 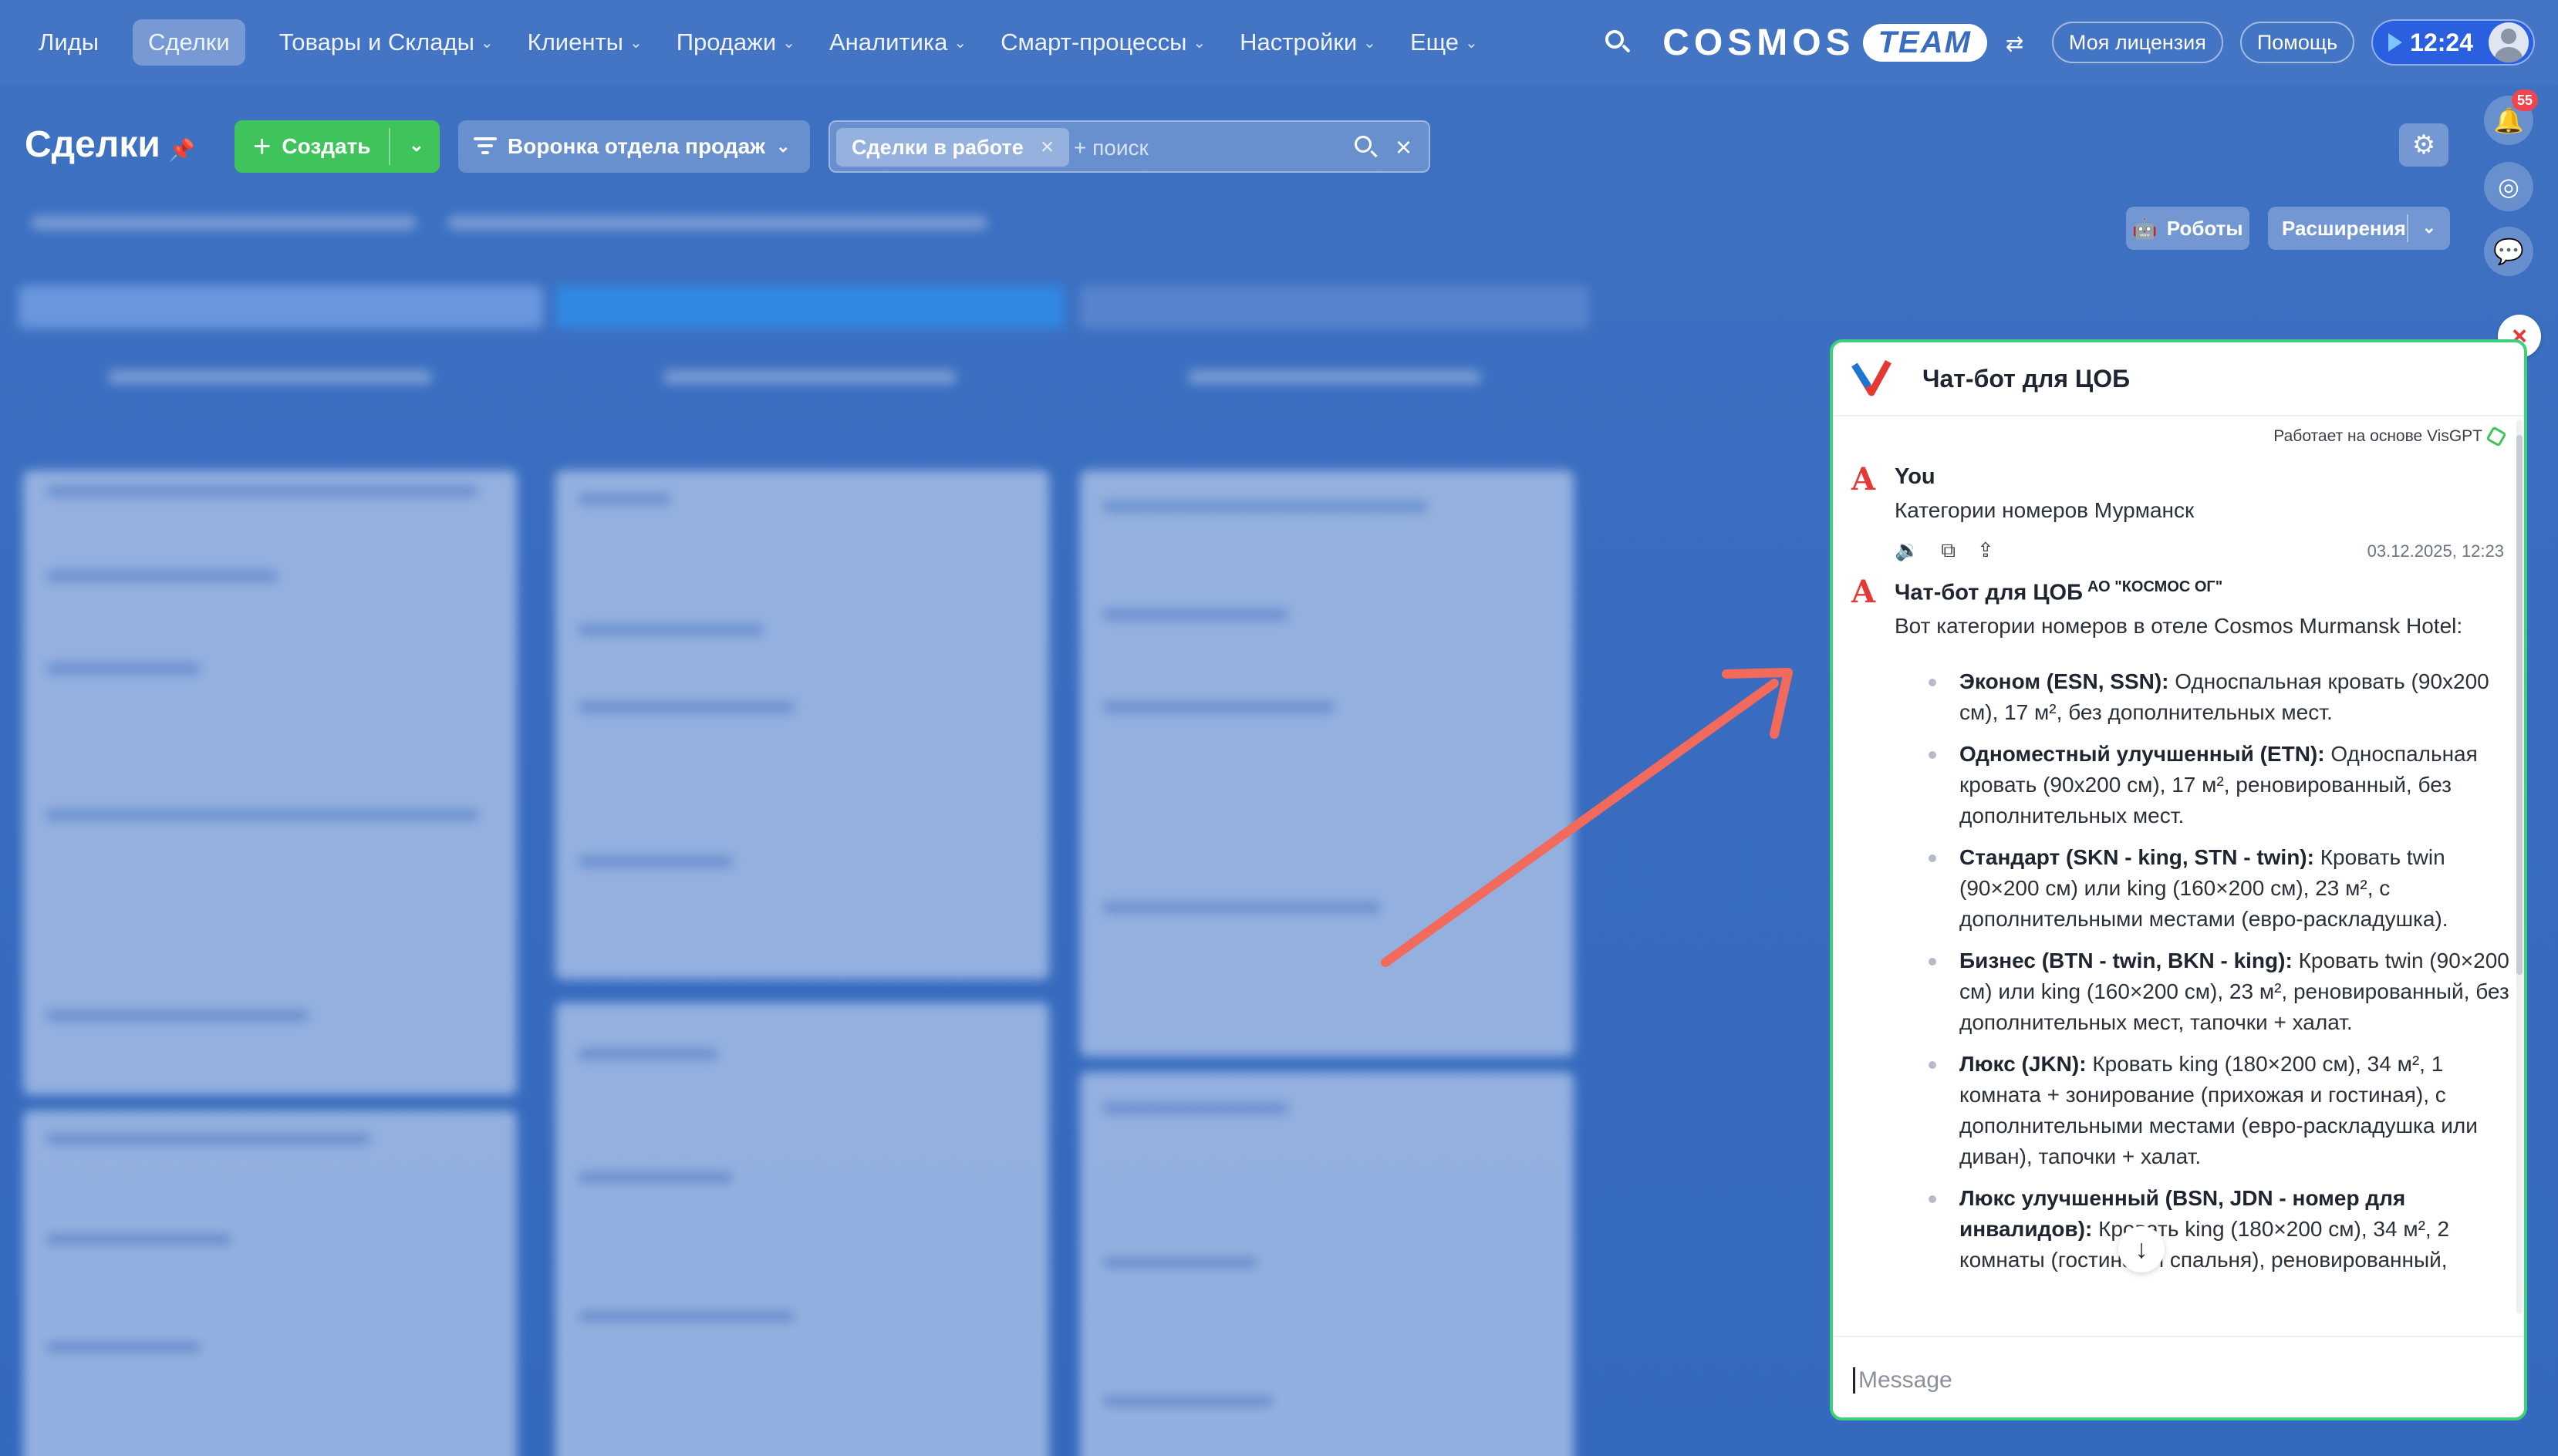 I want to click on nav-item-7: Настройки ⌄, so click(x=1308, y=42).